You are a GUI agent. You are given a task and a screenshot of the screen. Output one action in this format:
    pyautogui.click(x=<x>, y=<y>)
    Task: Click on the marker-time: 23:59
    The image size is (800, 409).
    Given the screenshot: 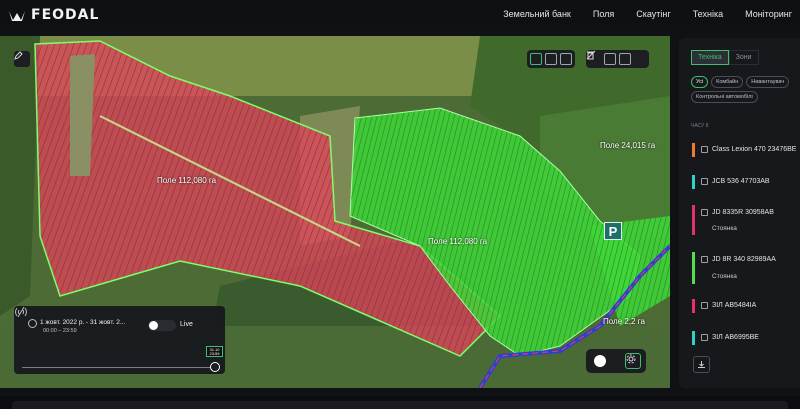 What is the action you would take?
    pyautogui.click(x=214, y=353)
    